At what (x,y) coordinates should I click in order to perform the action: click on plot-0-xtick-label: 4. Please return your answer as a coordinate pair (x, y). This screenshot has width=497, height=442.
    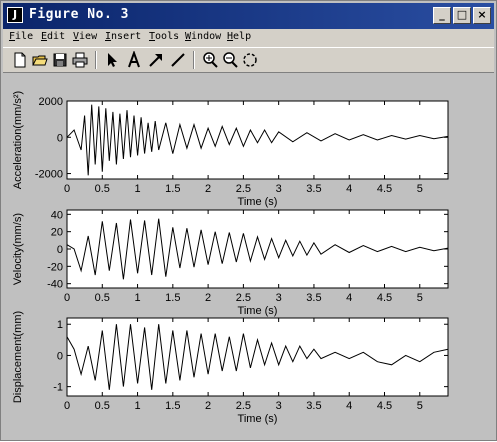
    Looking at the image, I should click on (349, 189).